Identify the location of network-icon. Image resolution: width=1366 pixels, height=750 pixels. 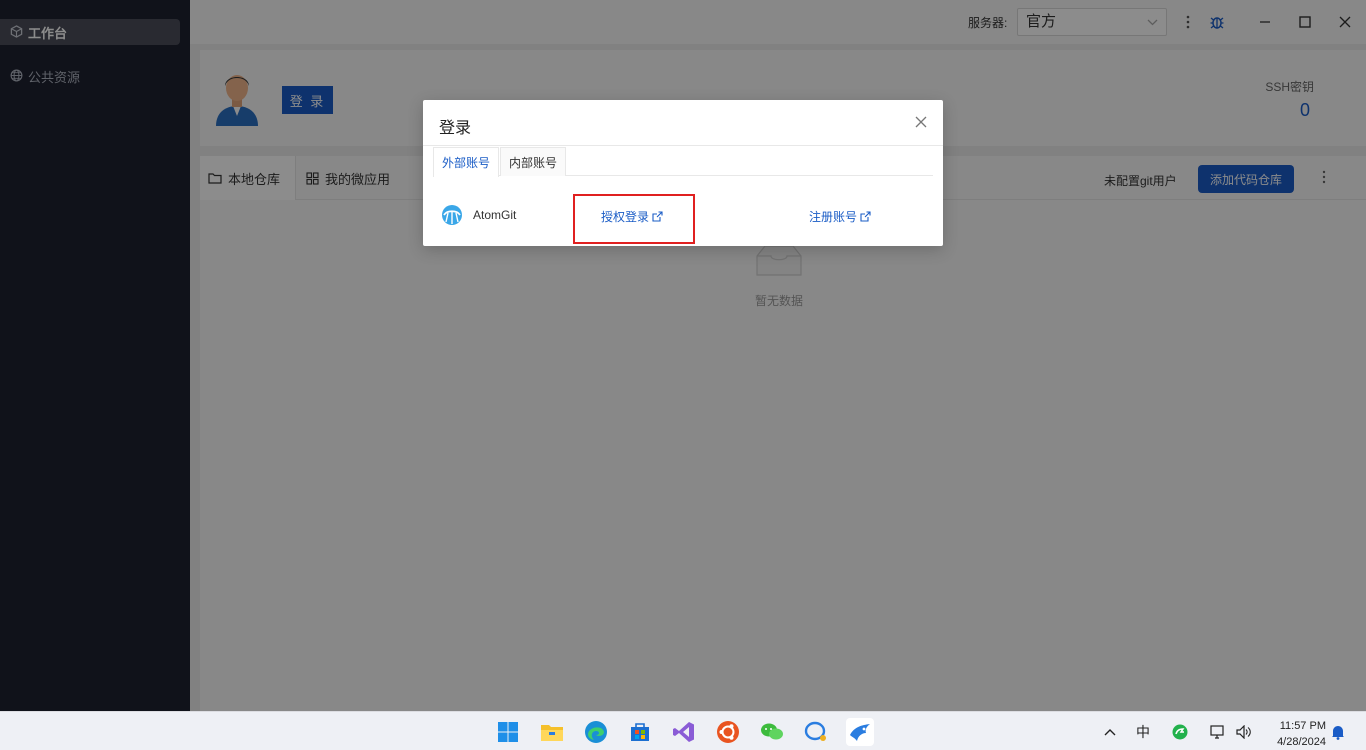
(1218, 731).